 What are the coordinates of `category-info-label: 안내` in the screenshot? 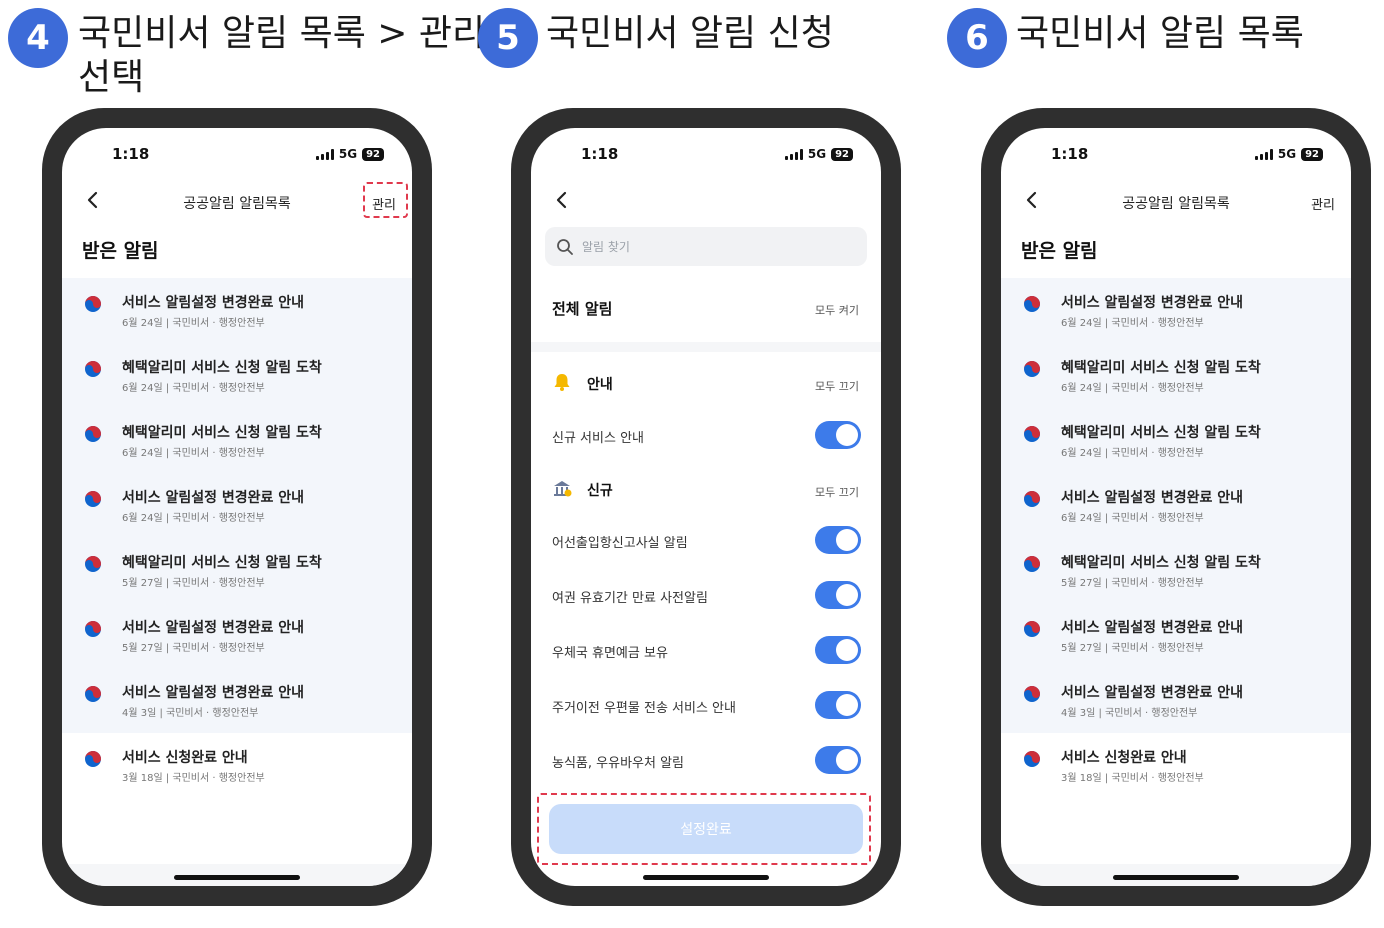 It's located at (600, 385).